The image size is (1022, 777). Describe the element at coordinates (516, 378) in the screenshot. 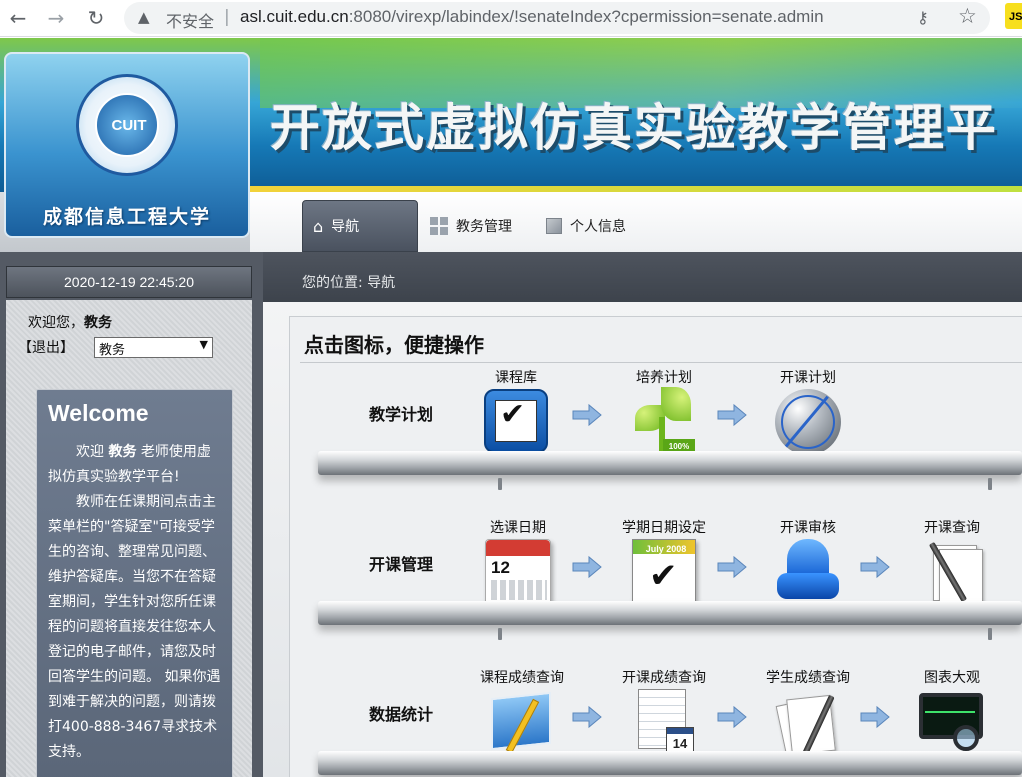

I see `course-library-label: 课程库` at that location.